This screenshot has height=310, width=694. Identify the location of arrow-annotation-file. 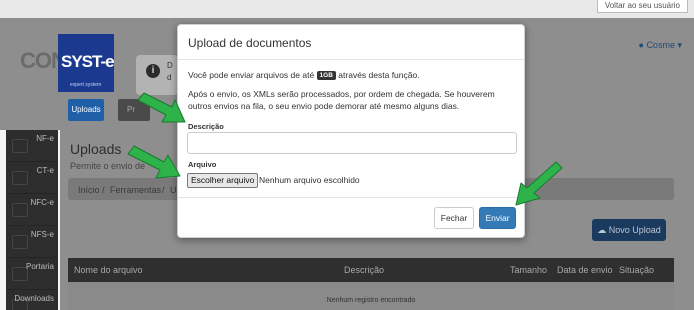
(154, 162).